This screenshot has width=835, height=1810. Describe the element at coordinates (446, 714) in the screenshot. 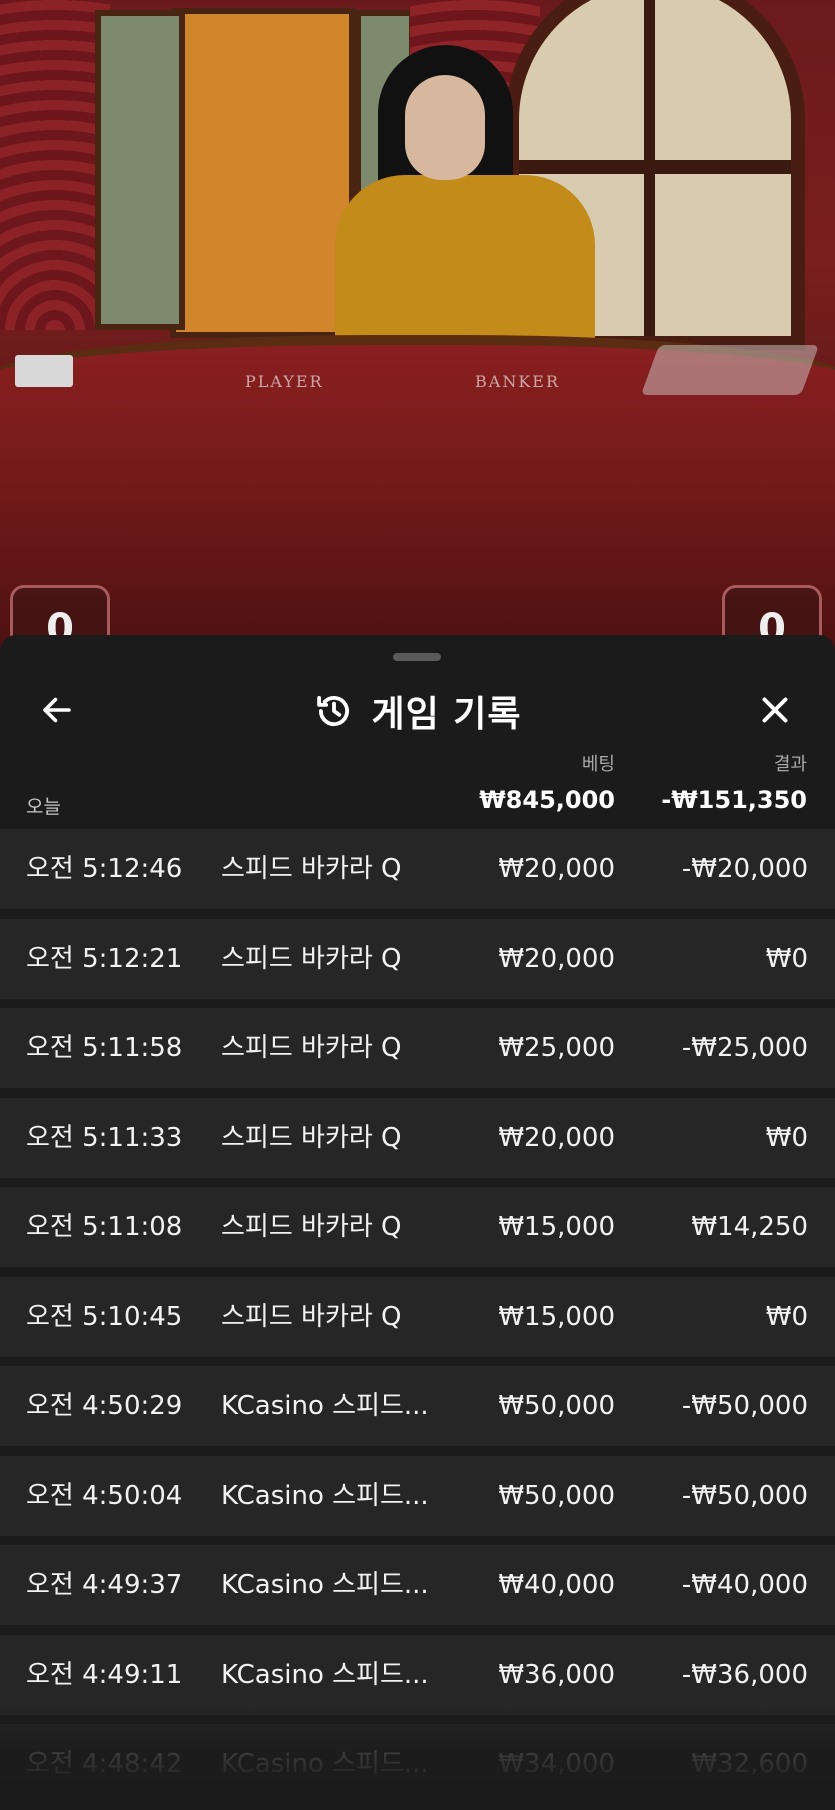

I see `page-title: 게임 기록` at that location.